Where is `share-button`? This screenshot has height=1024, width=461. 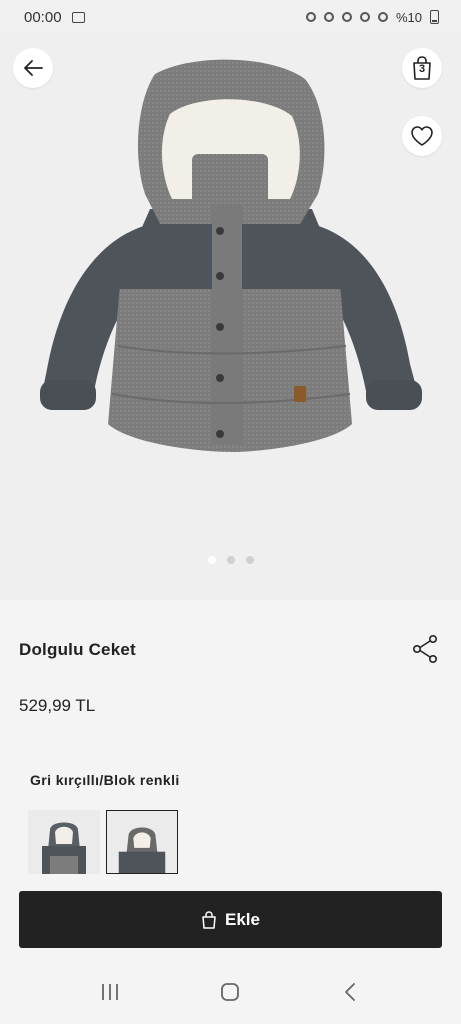 share-button is located at coordinates (425, 649).